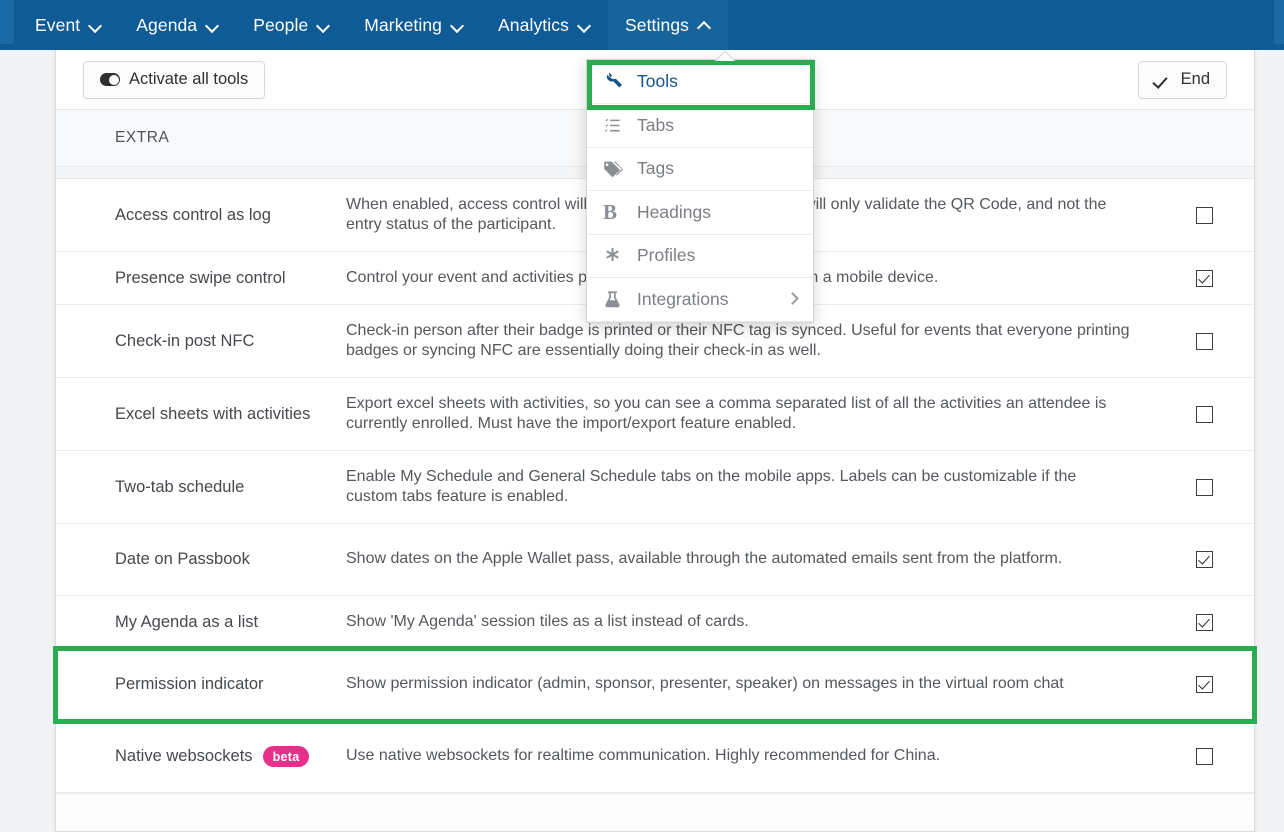 This screenshot has height=832, width=1284. Describe the element at coordinates (110, 79) in the screenshot. I see `toggle-icon` at that location.